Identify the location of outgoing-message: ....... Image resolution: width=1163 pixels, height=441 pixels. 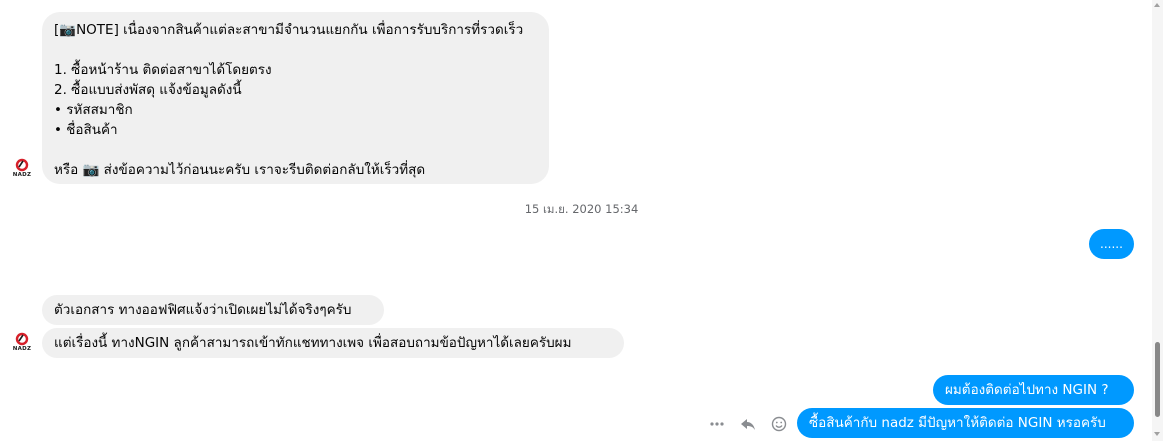
(1111, 244).